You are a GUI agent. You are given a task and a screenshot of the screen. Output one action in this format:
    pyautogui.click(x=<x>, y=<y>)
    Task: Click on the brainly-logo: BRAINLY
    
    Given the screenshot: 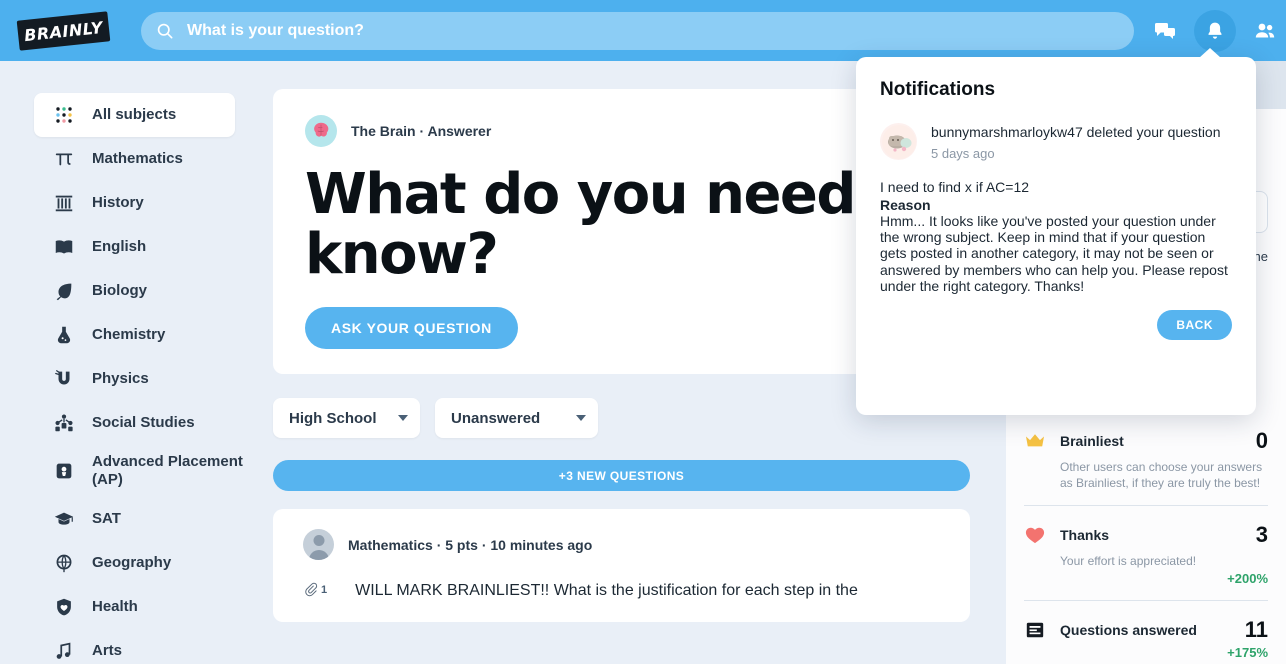 What is the action you would take?
    pyautogui.click(x=63, y=30)
    